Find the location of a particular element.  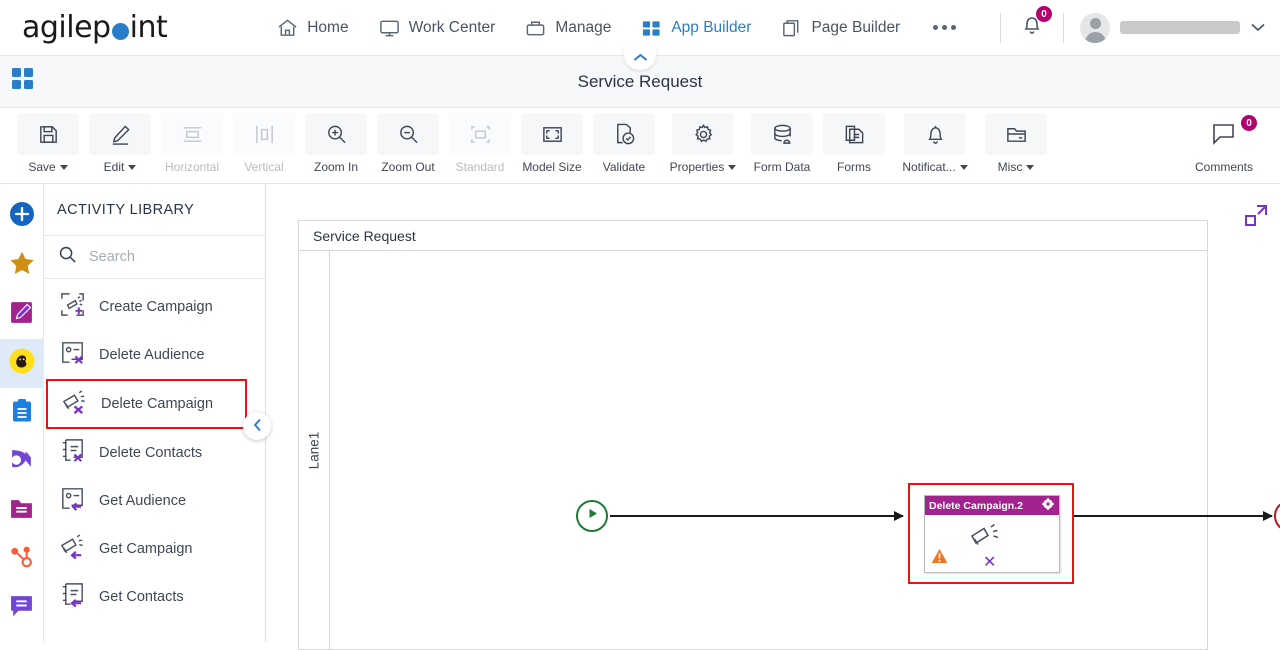

chat-icon is located at coordinates (21, 608).